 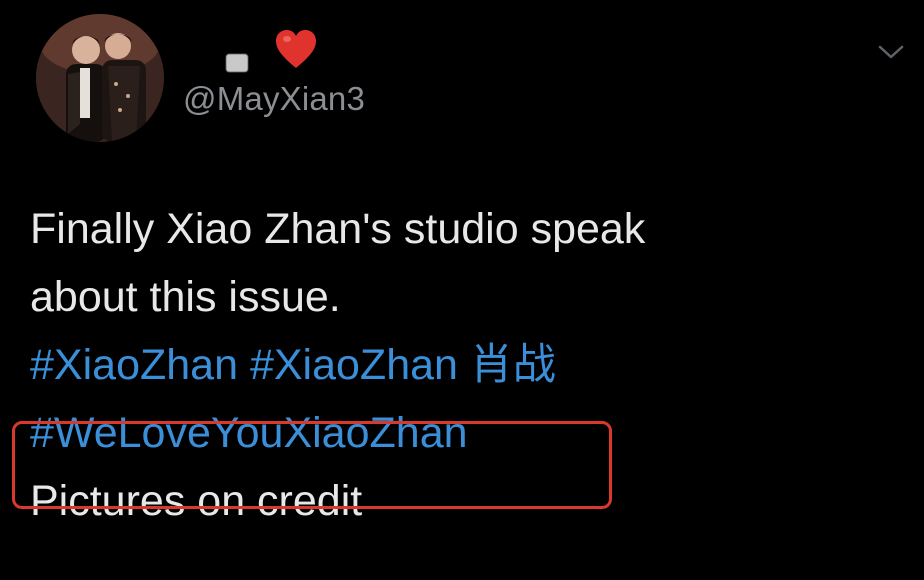 I want to click on heart-icon, so click(x=296, y=49).